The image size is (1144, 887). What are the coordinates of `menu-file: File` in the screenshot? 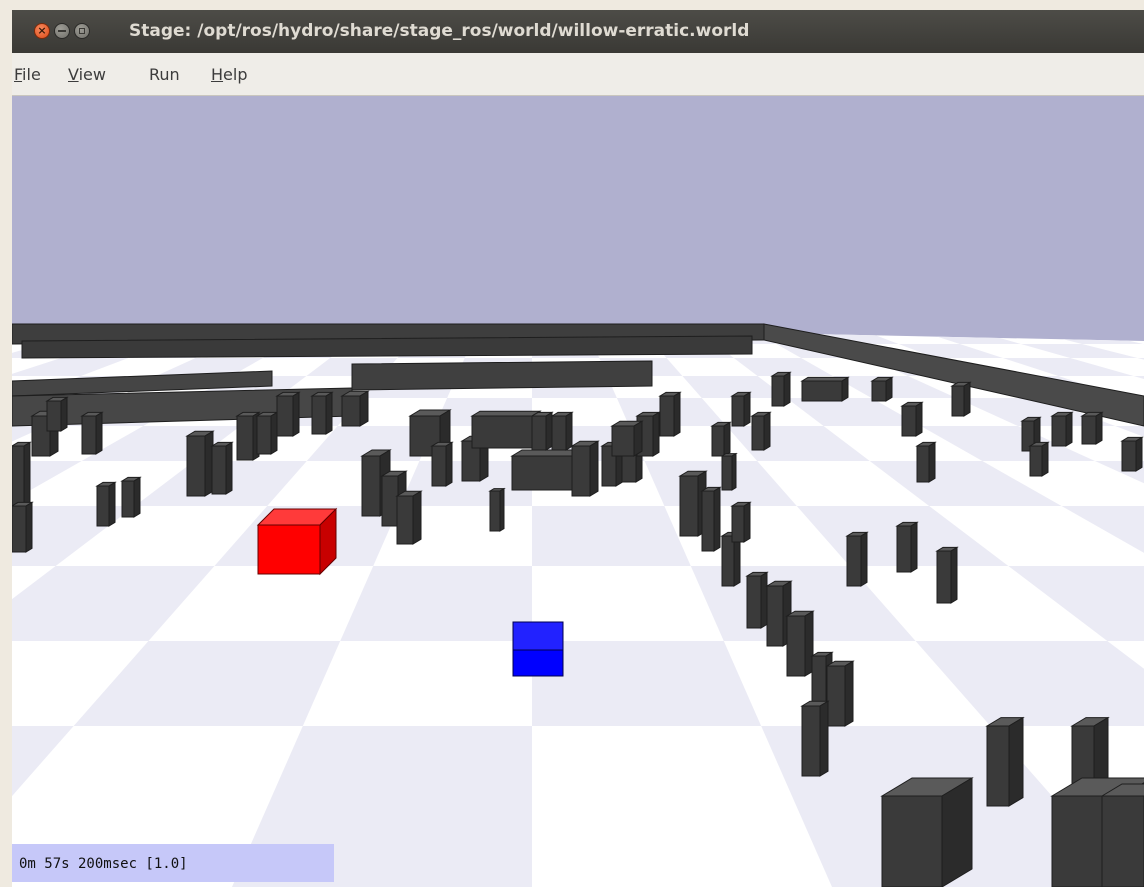 It's located at (27, 74).